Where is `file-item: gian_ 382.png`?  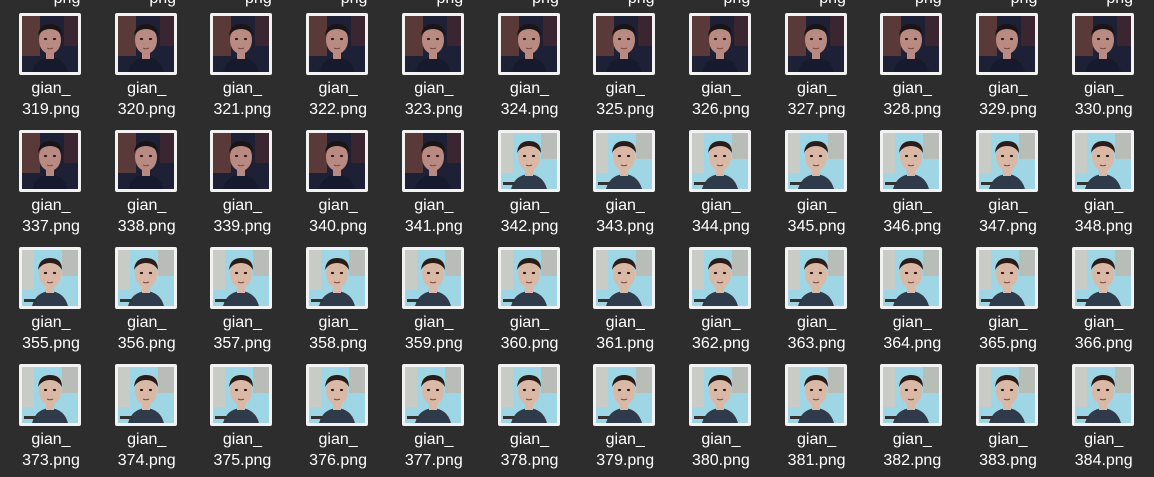 file-item: gian_ 382.png is located at coordinates (912, 420).